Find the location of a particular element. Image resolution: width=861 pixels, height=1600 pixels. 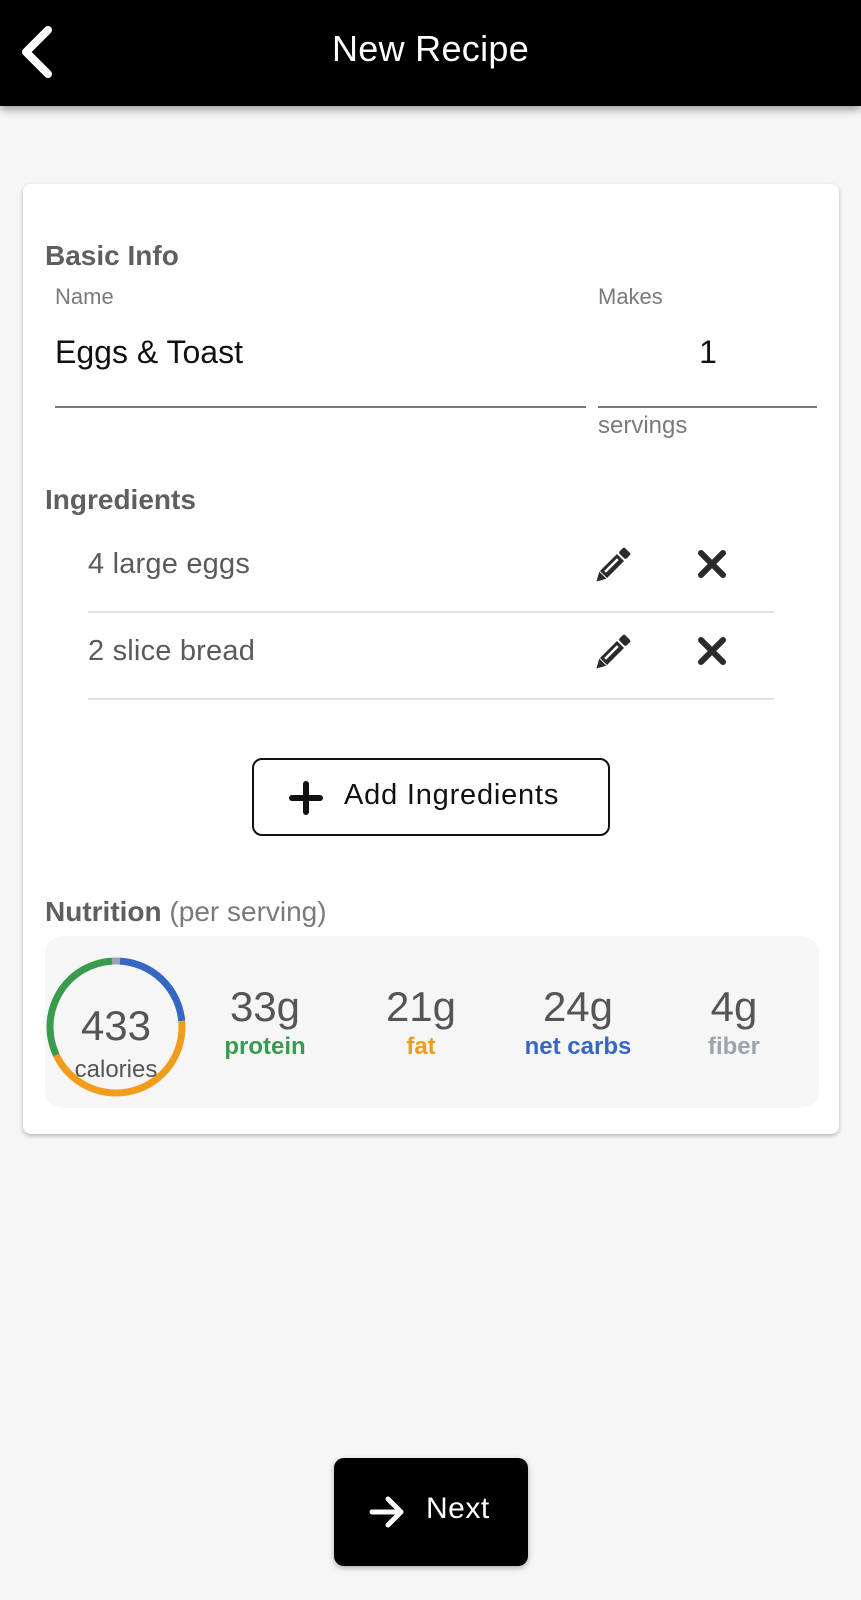

servings-input-underline is located at coordinates (707, 407).